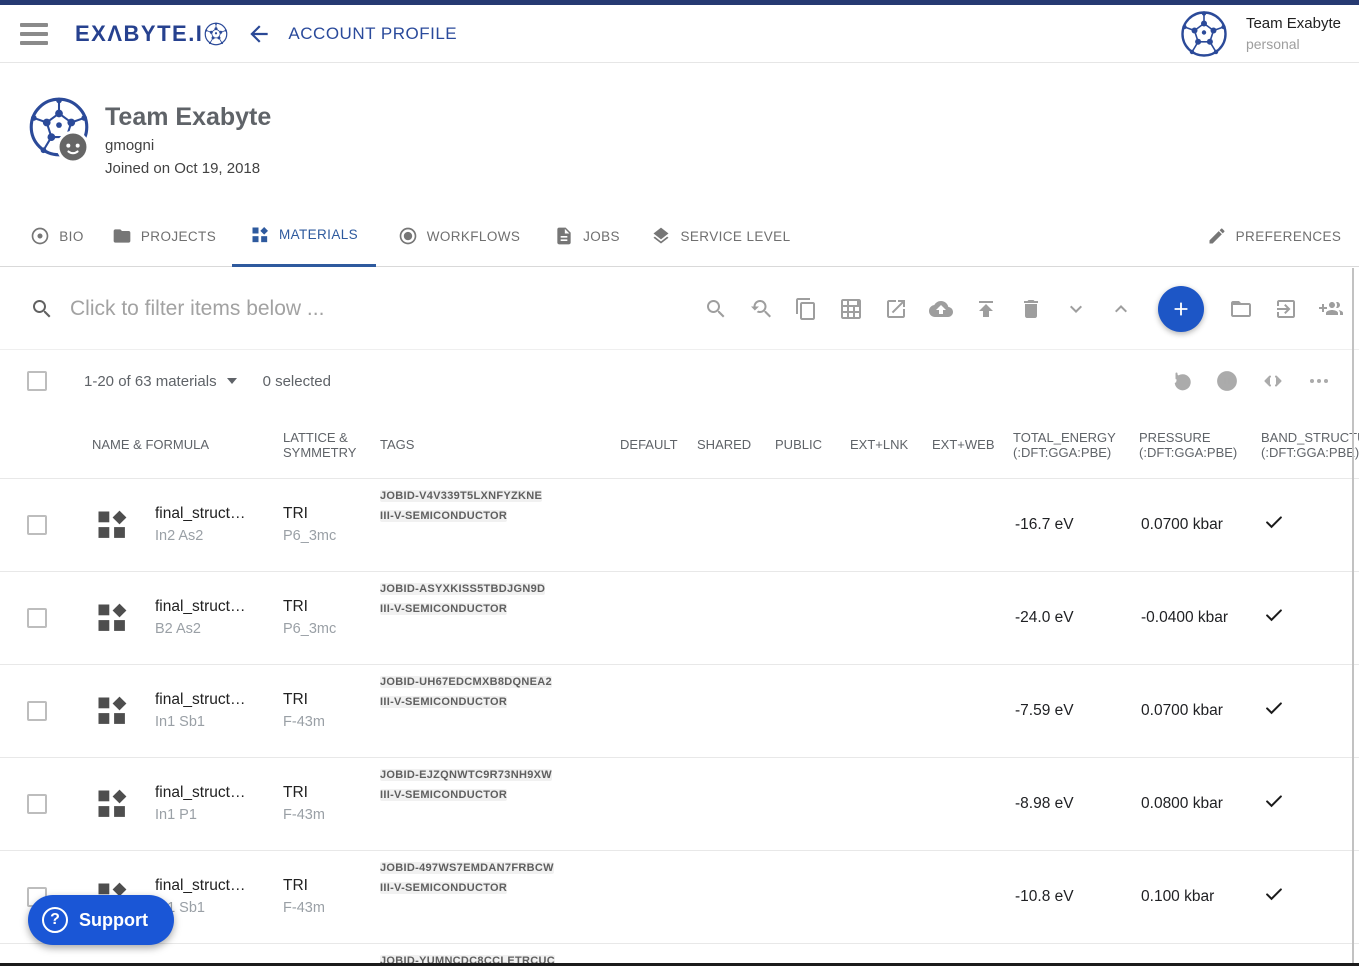 This screenshot has height=966, width=1359. I want to click on copy-button, so click(806, 309).